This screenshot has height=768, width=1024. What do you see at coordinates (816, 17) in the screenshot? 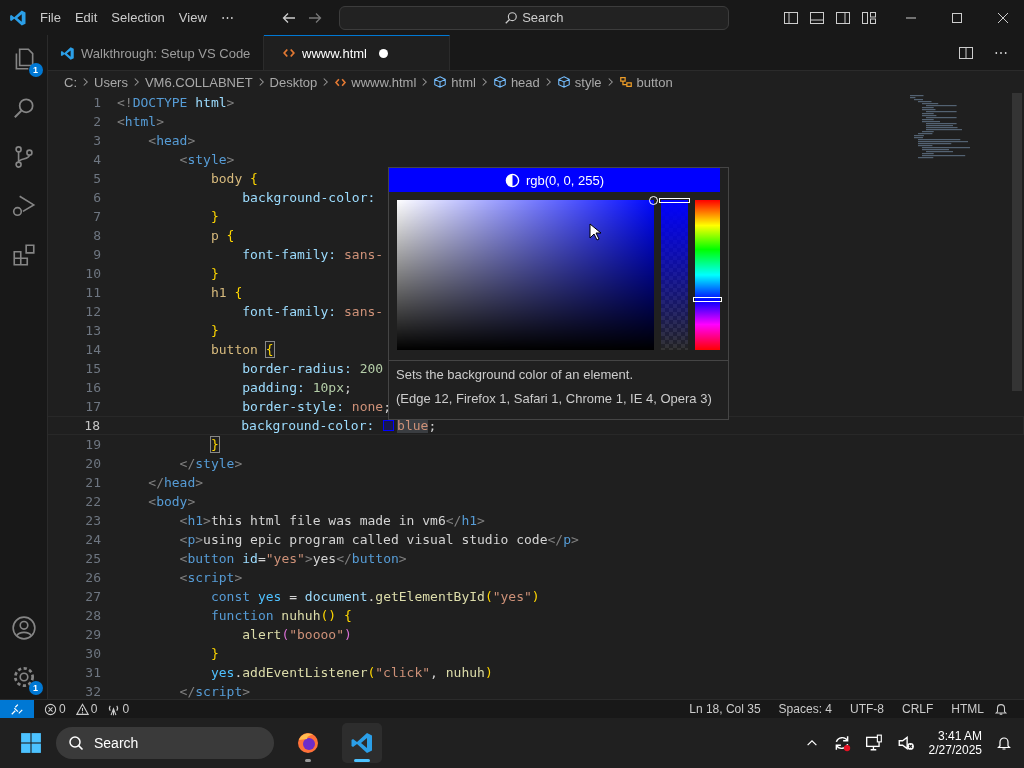
I see `panel-toggle-icon` at bounding box center [816, 17].